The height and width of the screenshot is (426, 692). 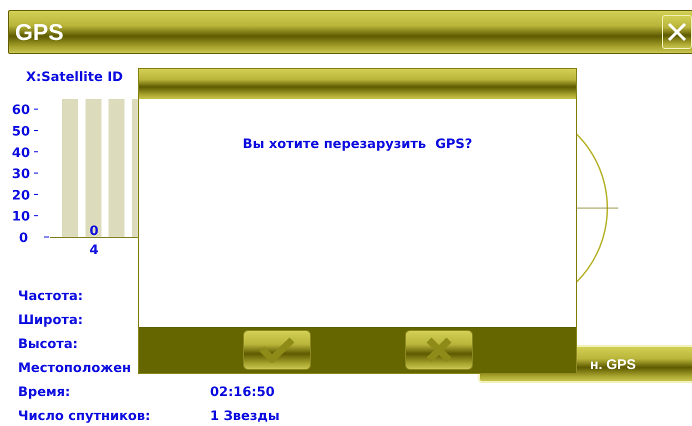 What do you see at coordinates (51, 297) in the screenshot?
I see `info-label: Частота:` at bounding box center [51, 297].